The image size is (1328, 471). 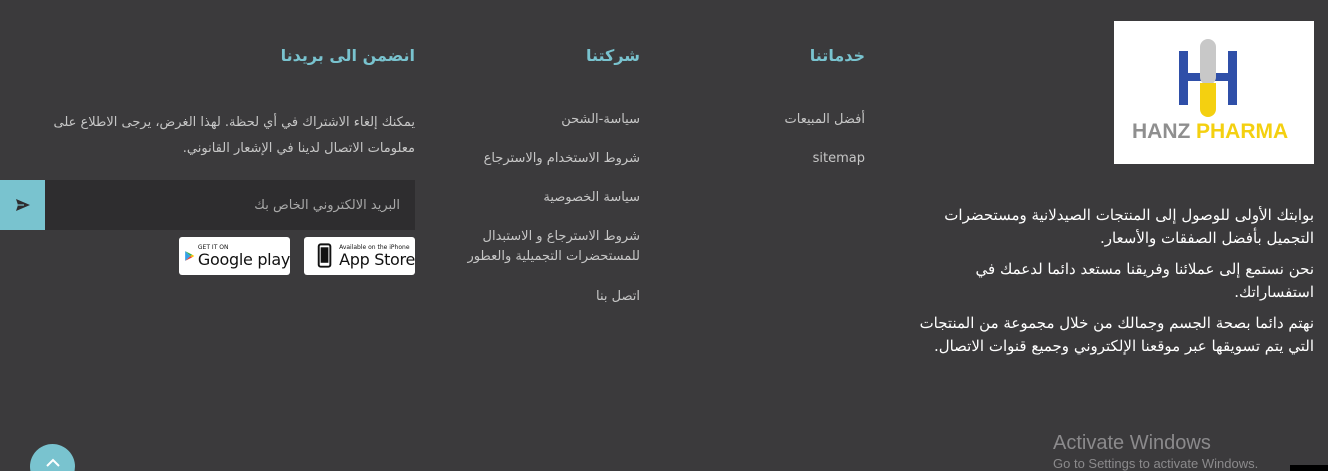 I want to click on newsletter-title: انضمن الى بريدنا, so click(x=347, y=55).